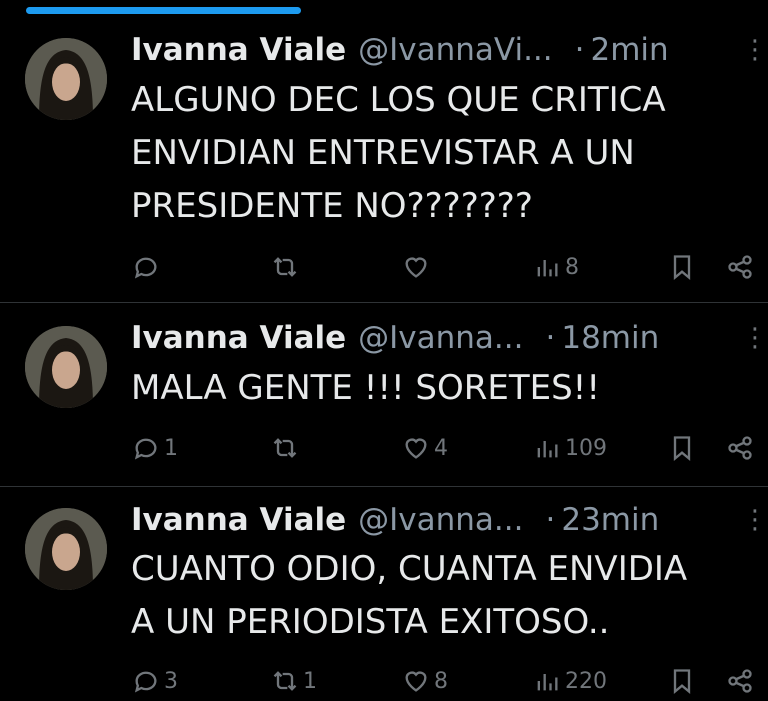  What do you see at coordinates (610, 338) in the screenshot?
I see `timestamp: 18min` at bounding box center [610, 338].